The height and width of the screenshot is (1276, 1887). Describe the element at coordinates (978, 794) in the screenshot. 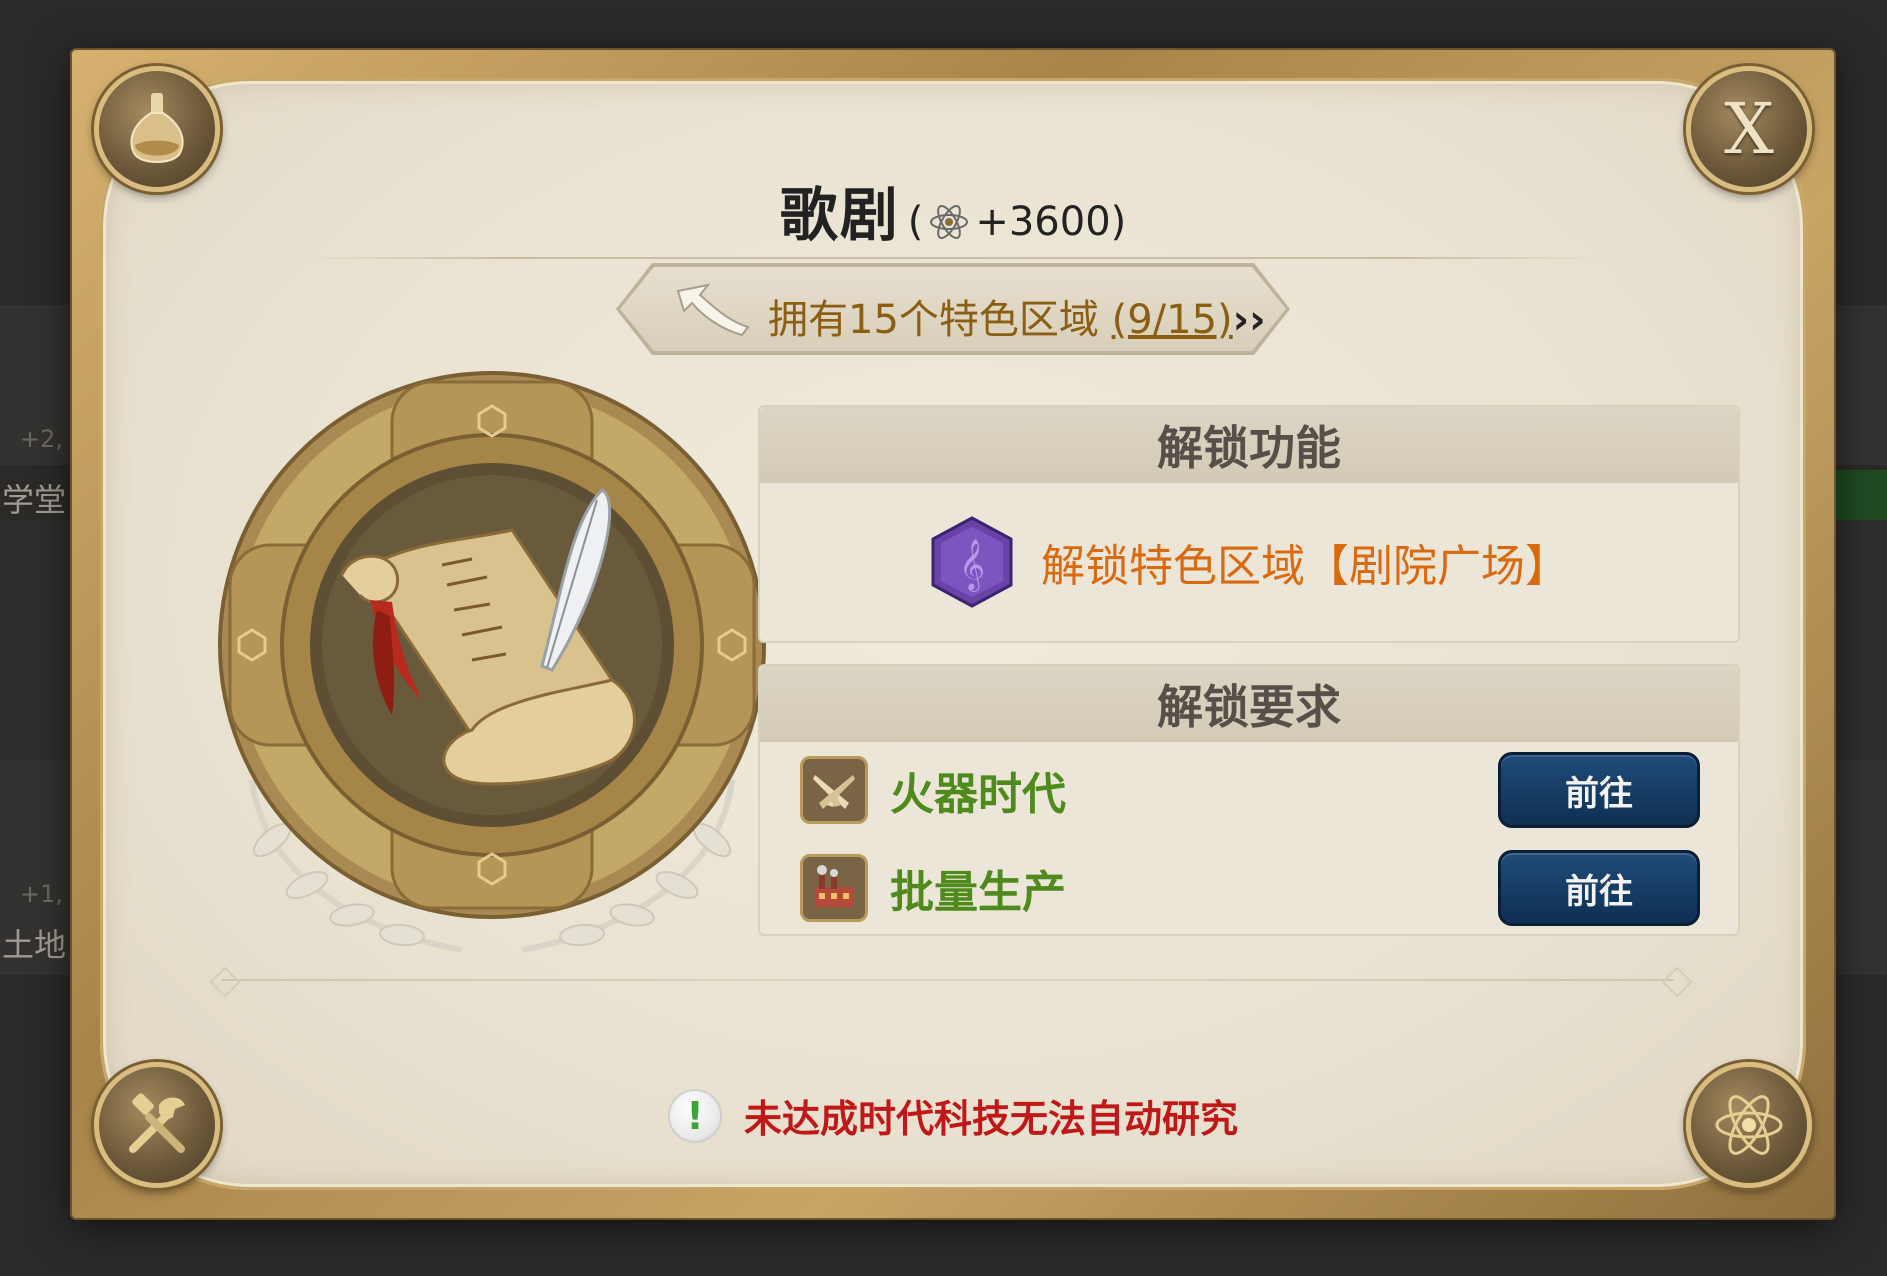

I see `requirement-label: 火器时代` at that location.